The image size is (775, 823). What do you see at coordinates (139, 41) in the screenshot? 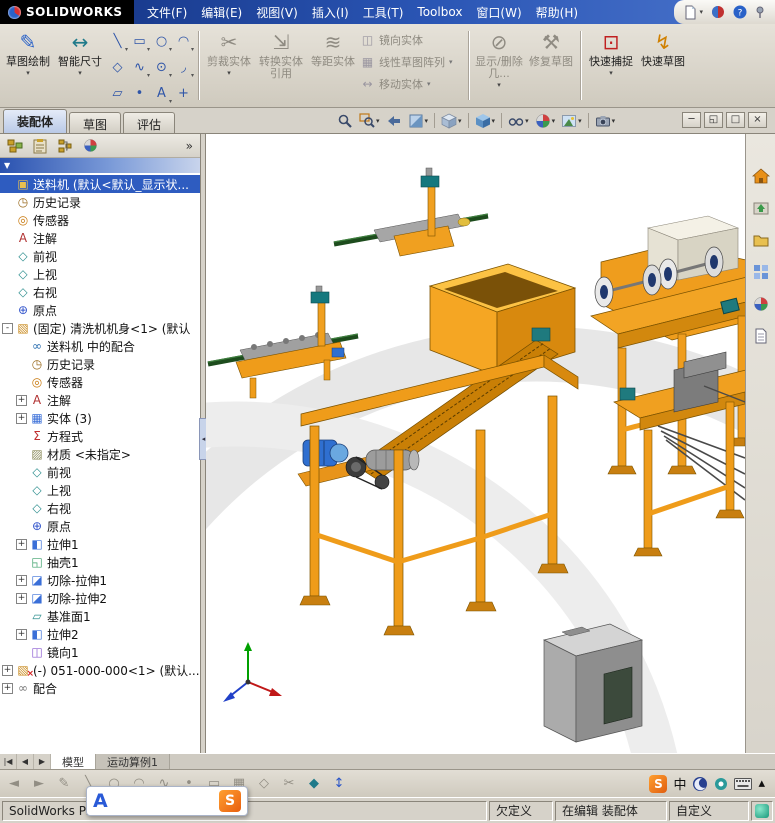
I see `rectangle-icon: ▭ ▾` at bounding box center [139, 41].